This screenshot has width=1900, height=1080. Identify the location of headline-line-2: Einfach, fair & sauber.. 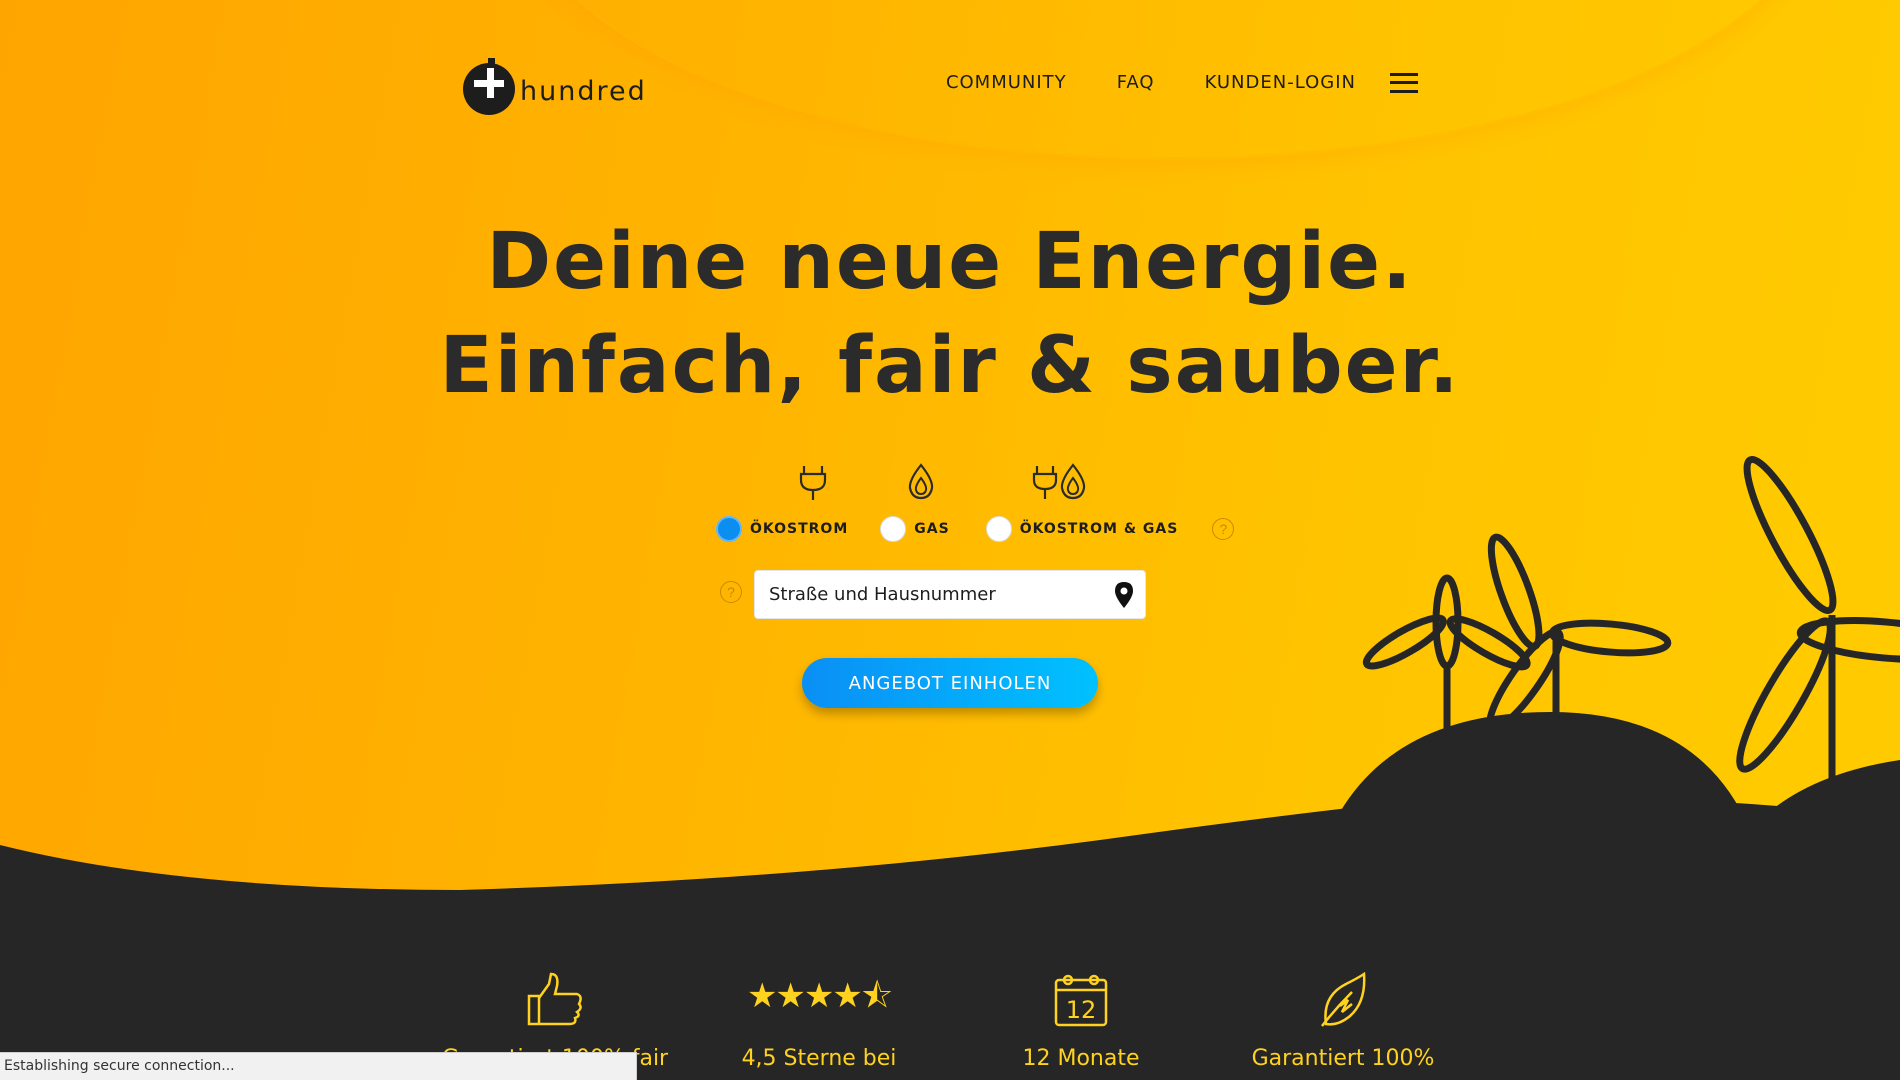
(950, 366).